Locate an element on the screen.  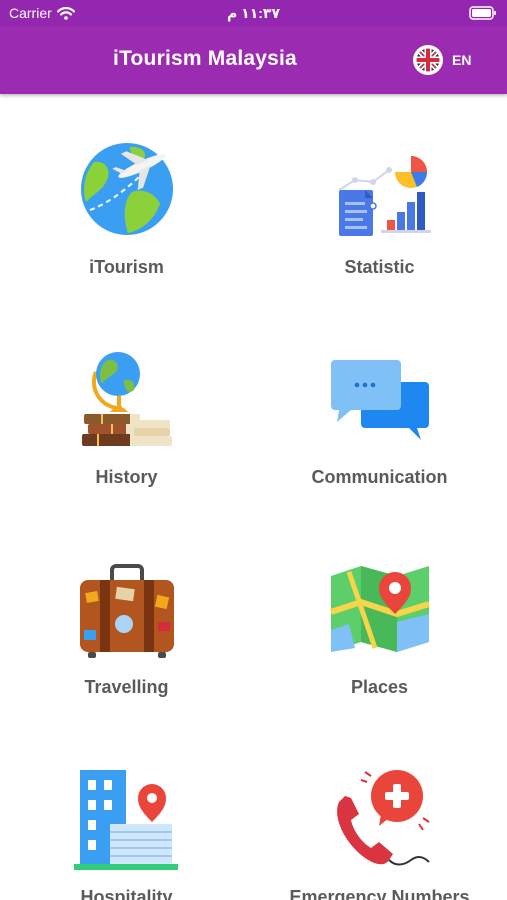
uk-flag-icon is located at coordinates (428, 60).